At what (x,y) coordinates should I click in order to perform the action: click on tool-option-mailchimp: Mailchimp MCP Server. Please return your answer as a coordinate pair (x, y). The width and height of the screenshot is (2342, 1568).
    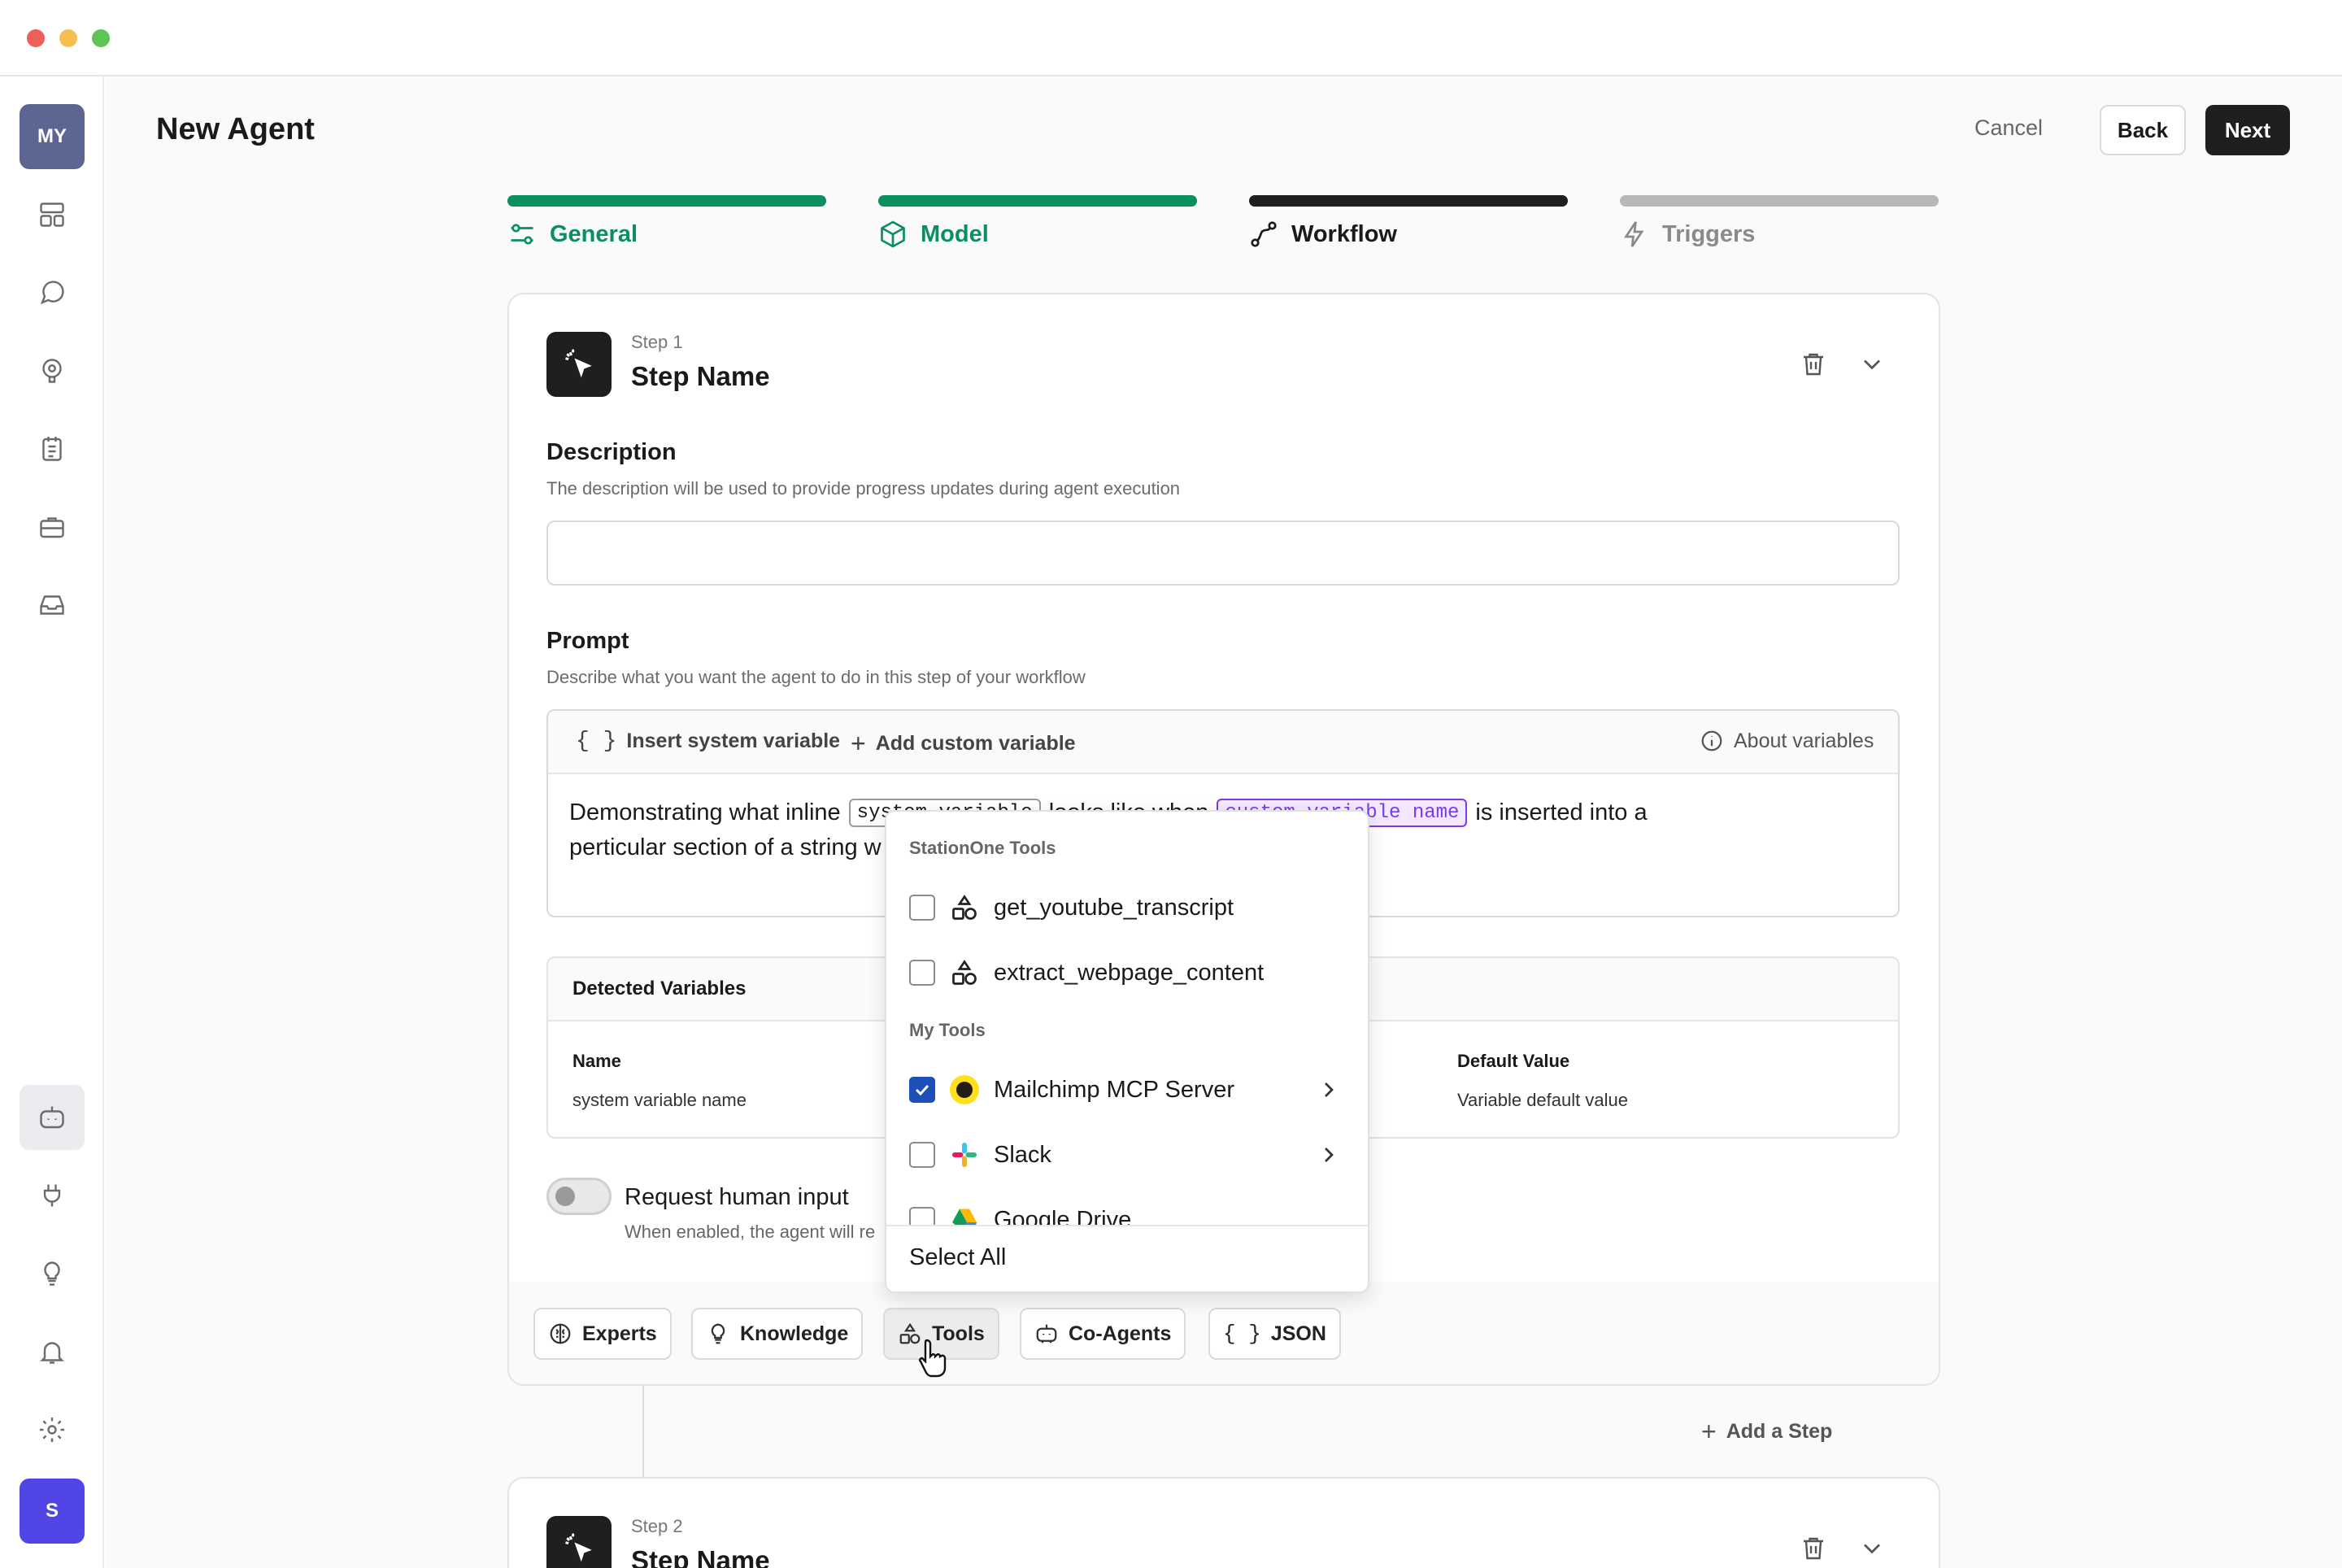
    Looking at the image, I should click on (1127, 1089).